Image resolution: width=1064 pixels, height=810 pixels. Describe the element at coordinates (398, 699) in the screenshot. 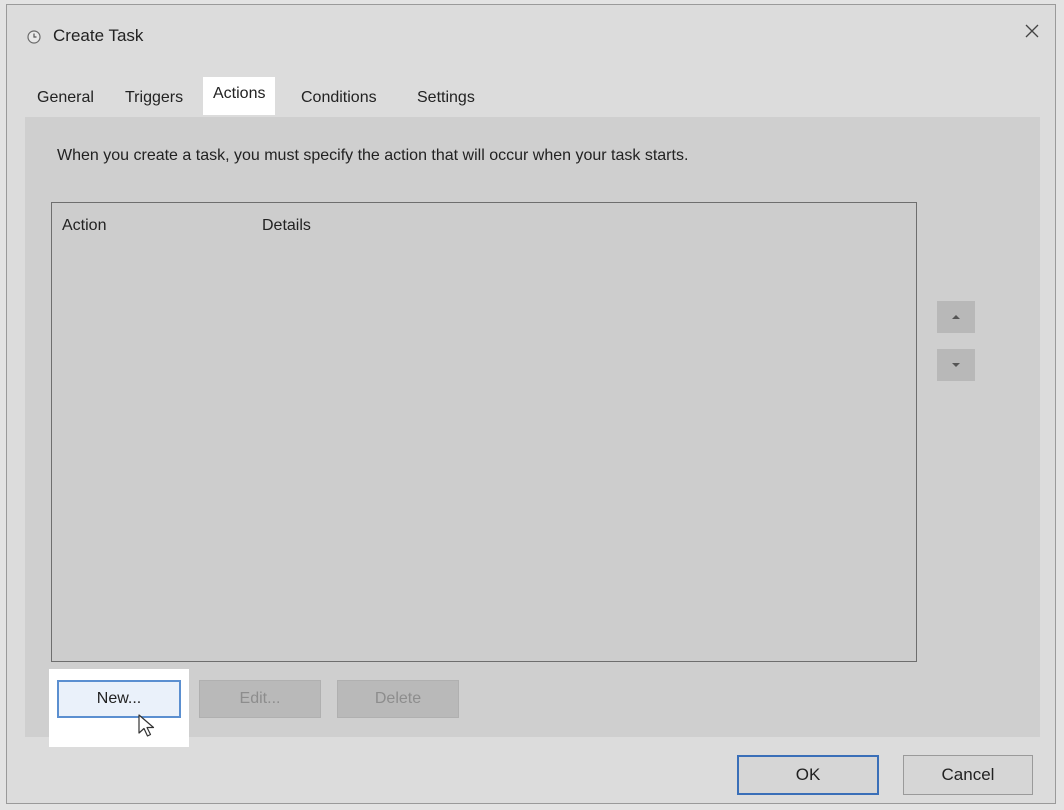

I see `delete-action-button: Delete` at that location.